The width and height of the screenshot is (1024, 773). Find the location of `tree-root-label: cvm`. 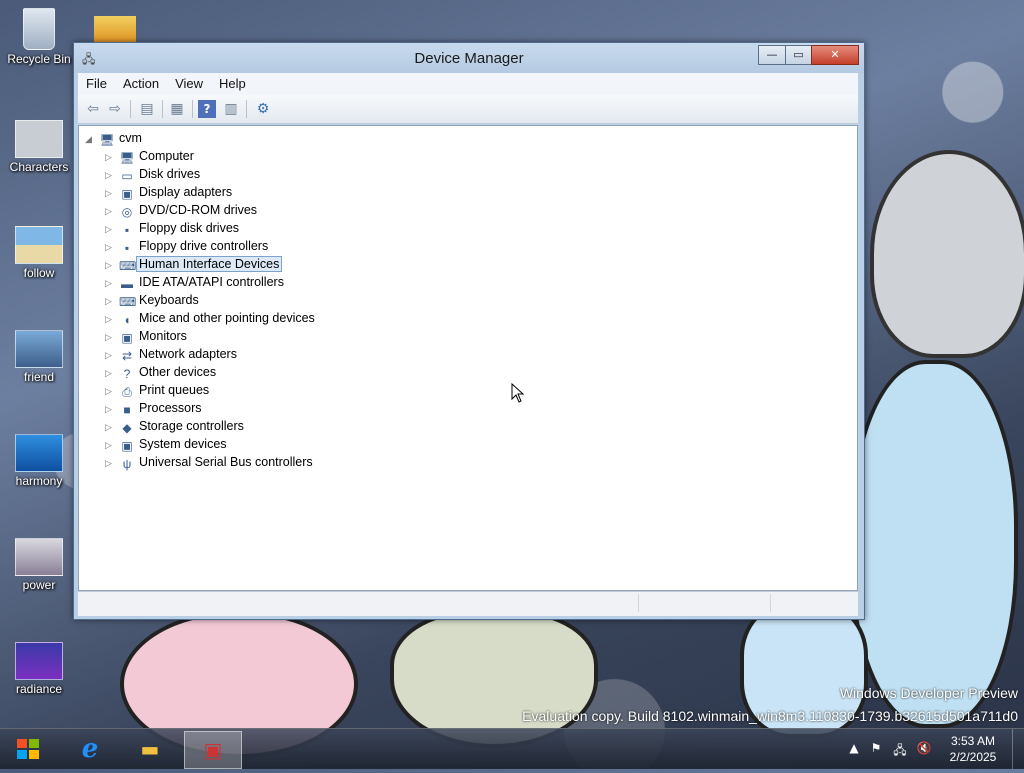

tree-root-label: cvm is located at coordinates (130, 138).